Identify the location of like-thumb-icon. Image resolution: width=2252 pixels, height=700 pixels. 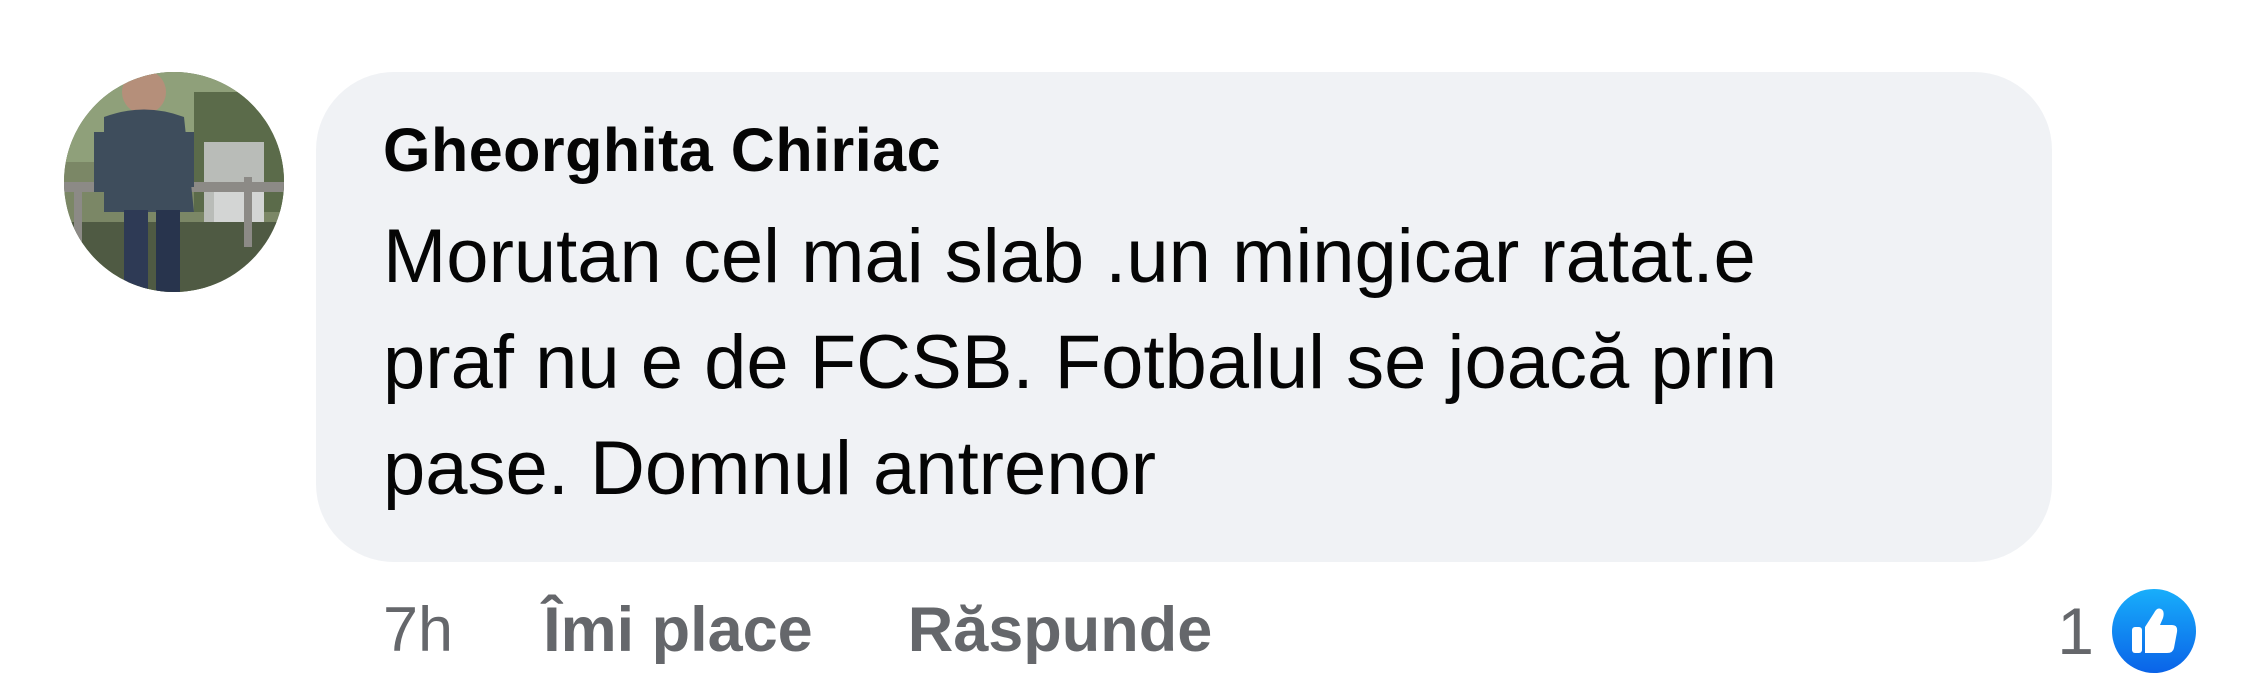
(2154, 631).